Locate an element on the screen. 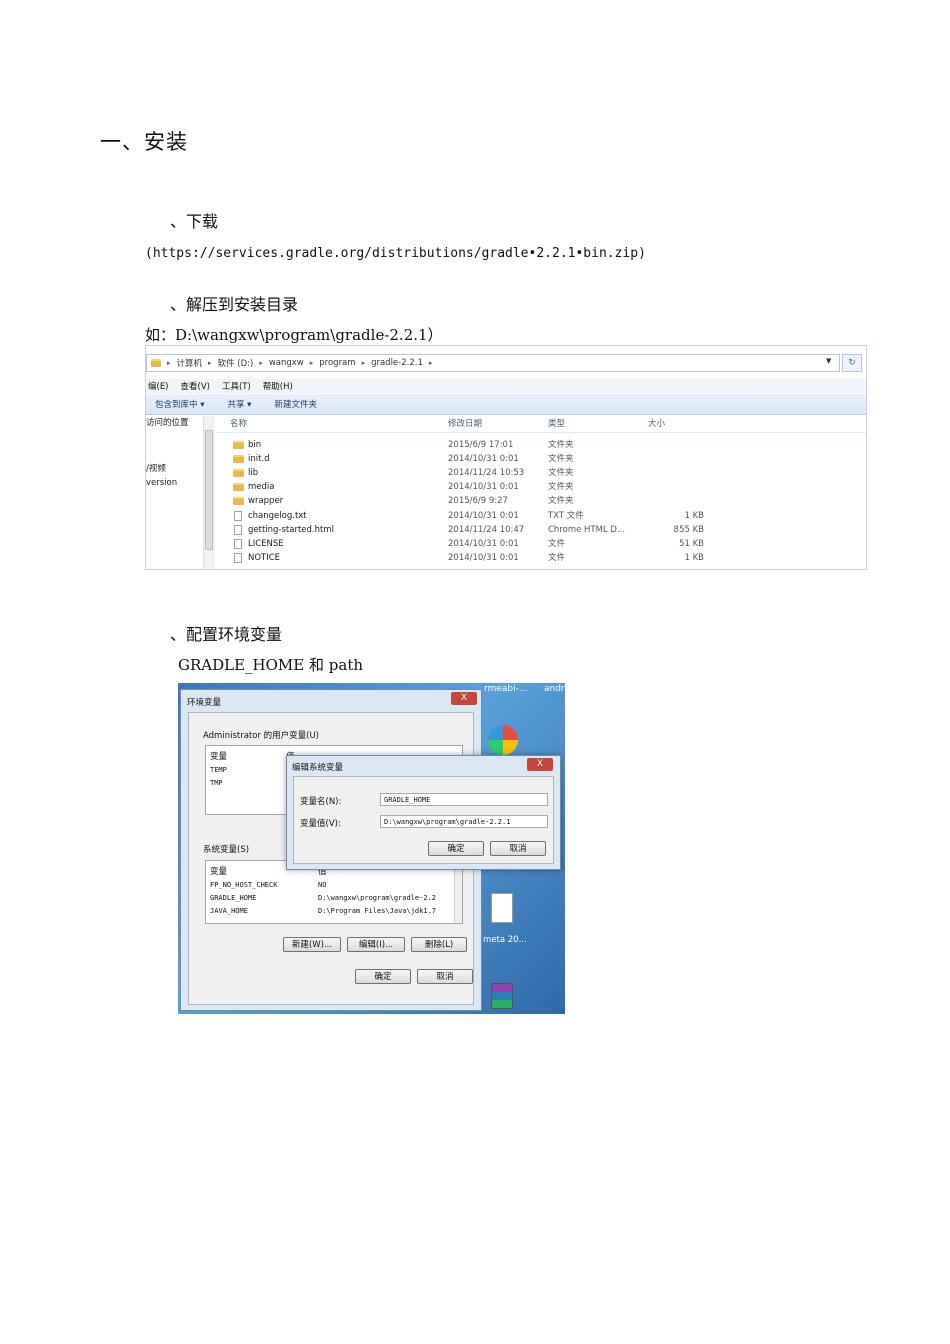 This screenshot has height=1344, width=950. desktop-text: andr is located at coordinates (554, 689).